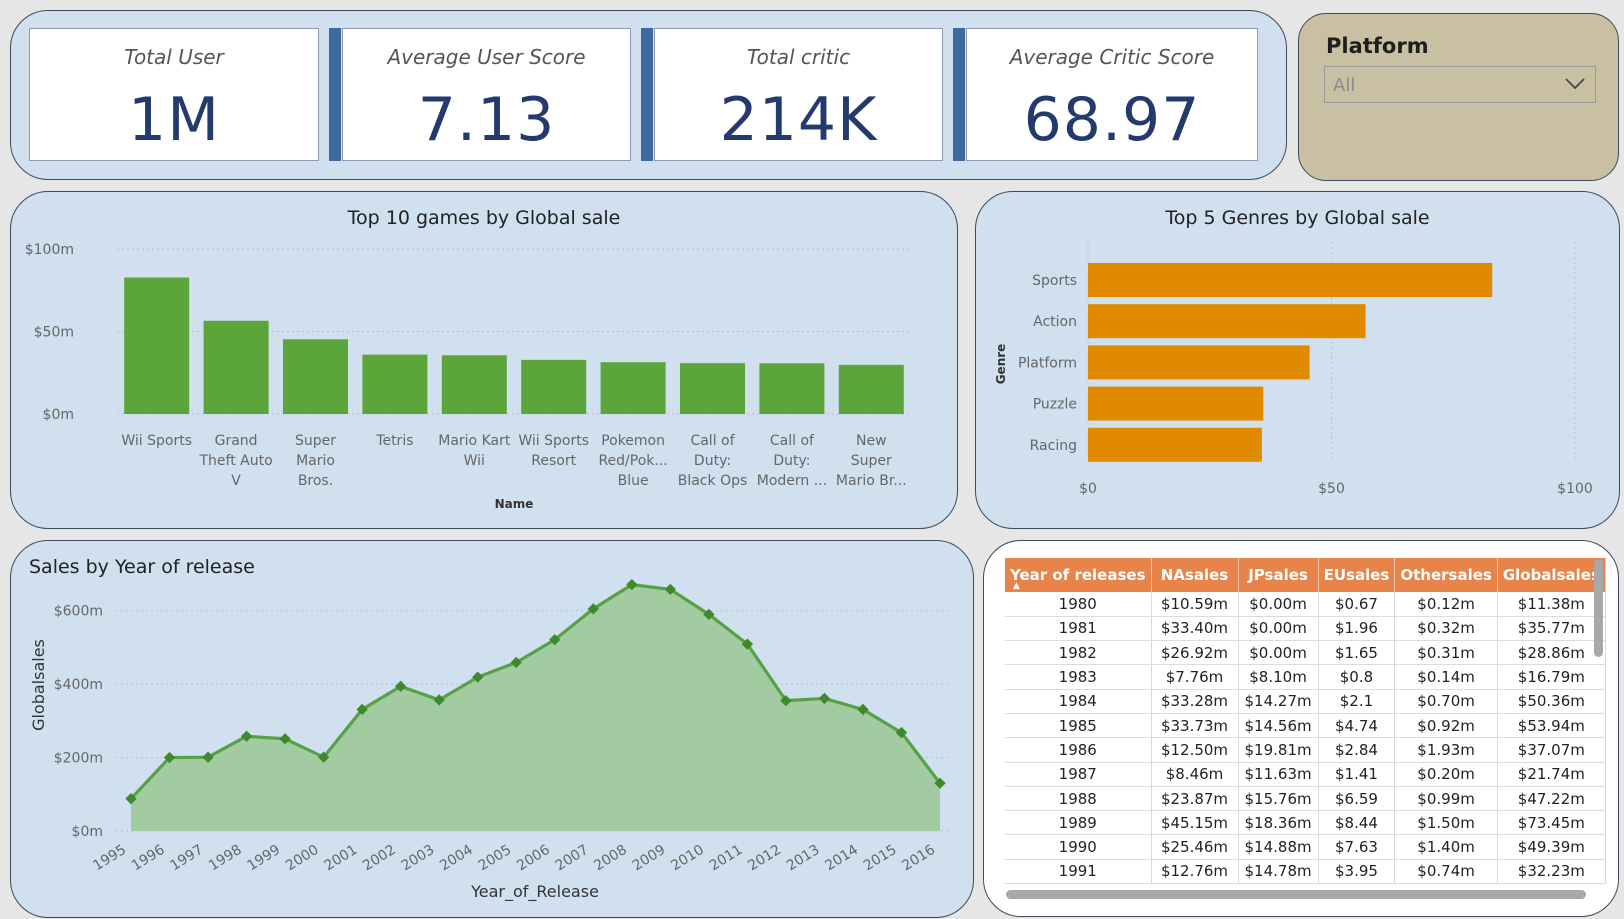 Image resolution: width=1624 pixels, height=919 pixels. I want to click on table-cell: $8.10m, so click(1278, 677).